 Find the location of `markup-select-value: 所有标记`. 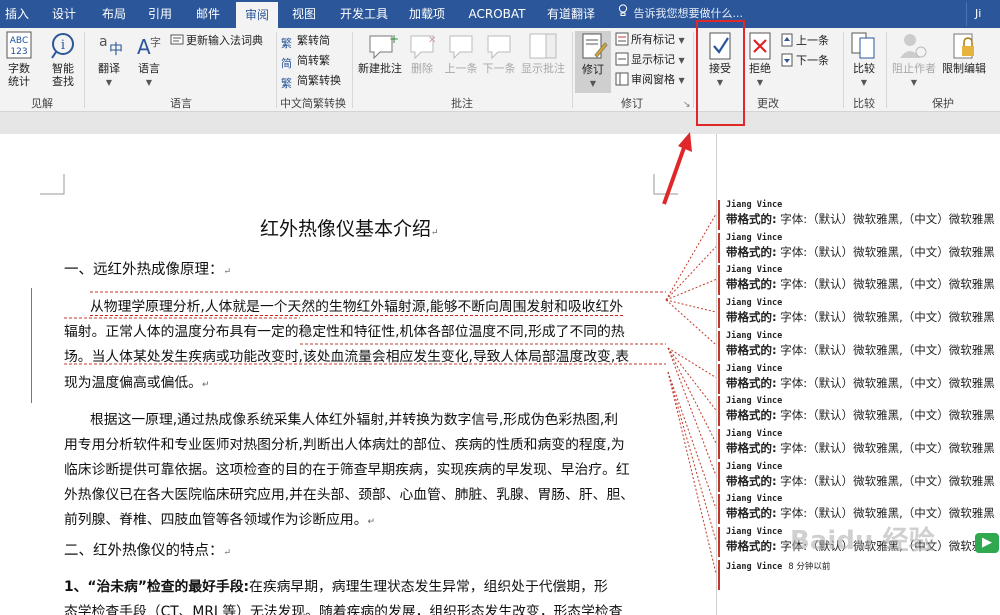

markup-select-value: 所有标记 is located at coordinates (653, 39).